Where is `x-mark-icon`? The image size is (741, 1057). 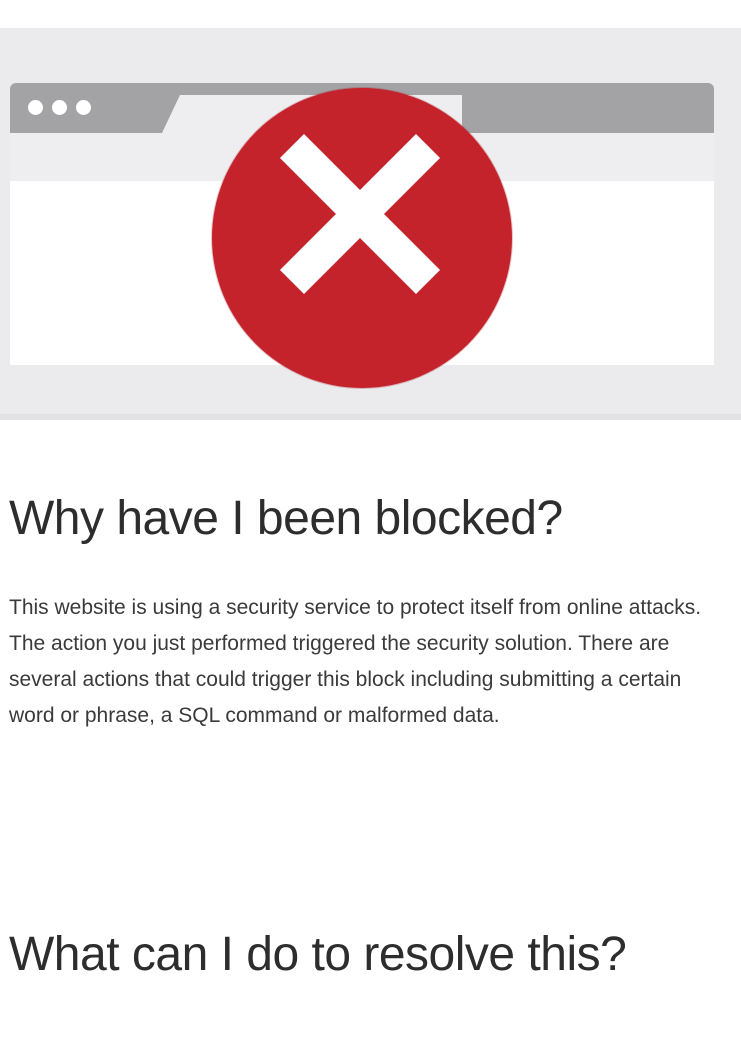 x-mark-icon is located at coordinates (360, 214).